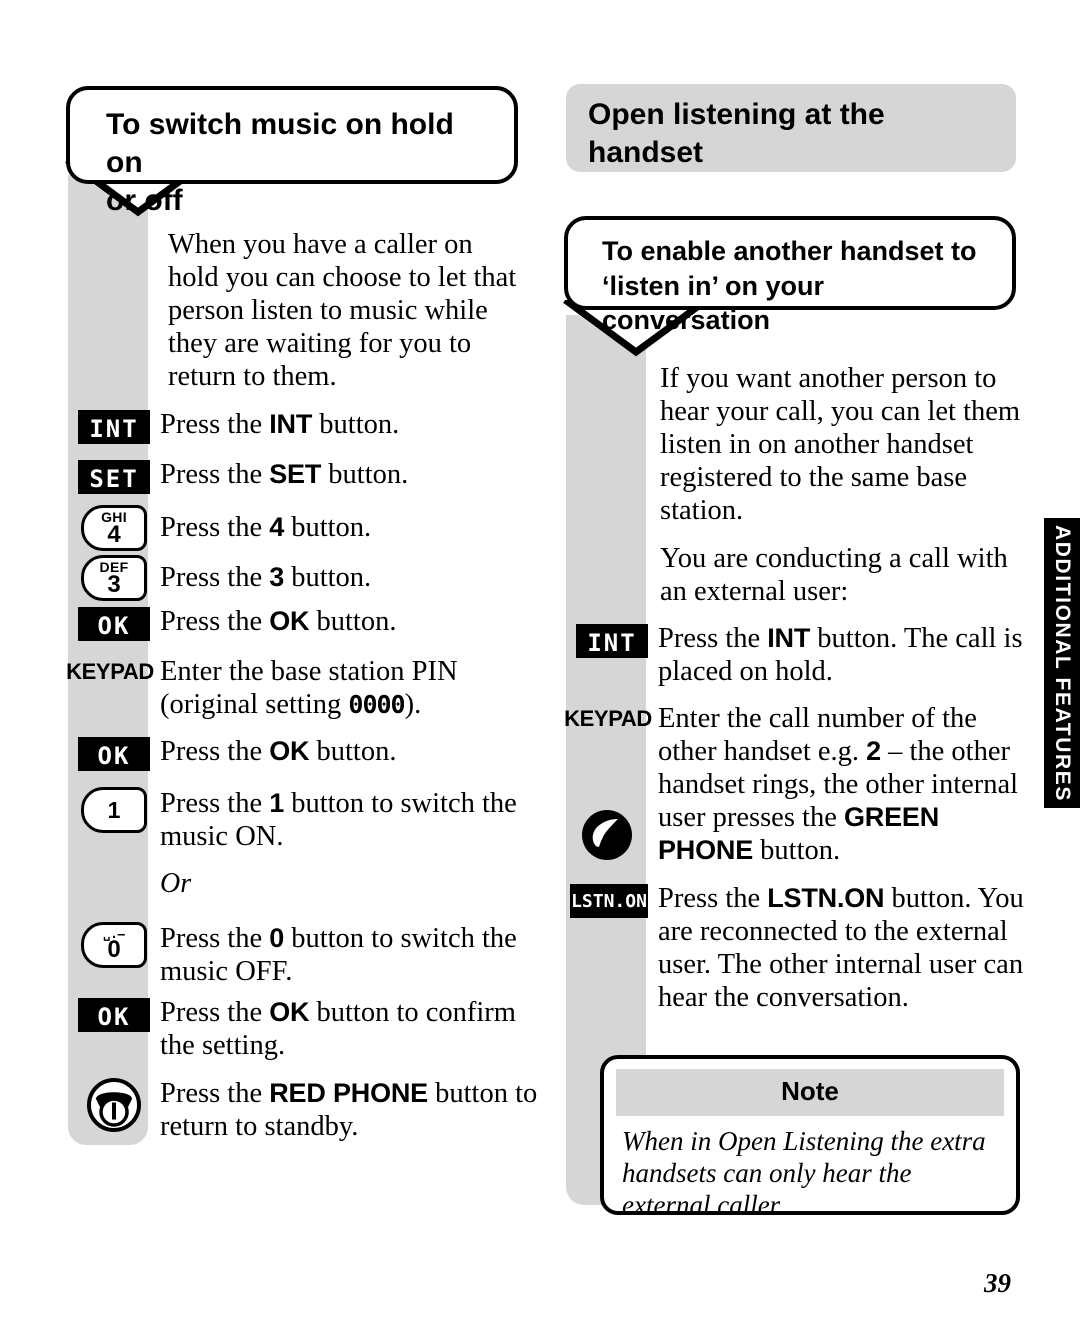 The height and width of the screenshot is (1330, 1080). Describe the element at coordinates (736, 114) in the screenshot. I see `right-banner-title-line1: Open listening at the` at that location.